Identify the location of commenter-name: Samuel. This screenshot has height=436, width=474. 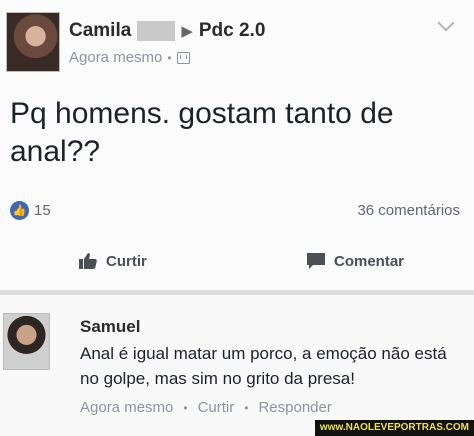
(110, 327).